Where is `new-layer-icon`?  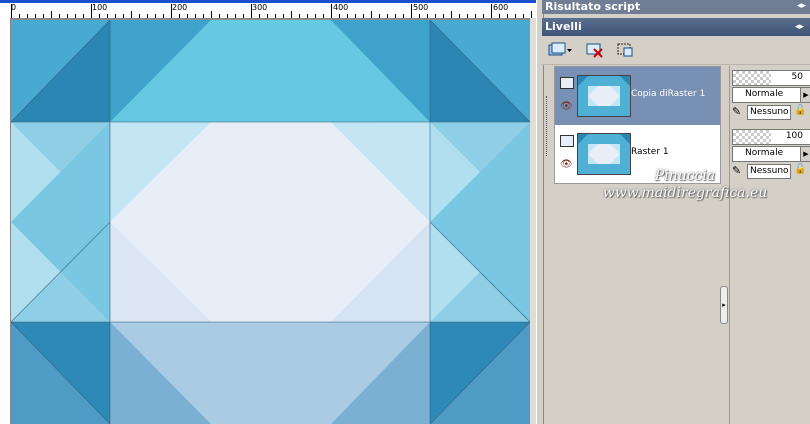
new-layer-icon is located at coordinates (560, 49).